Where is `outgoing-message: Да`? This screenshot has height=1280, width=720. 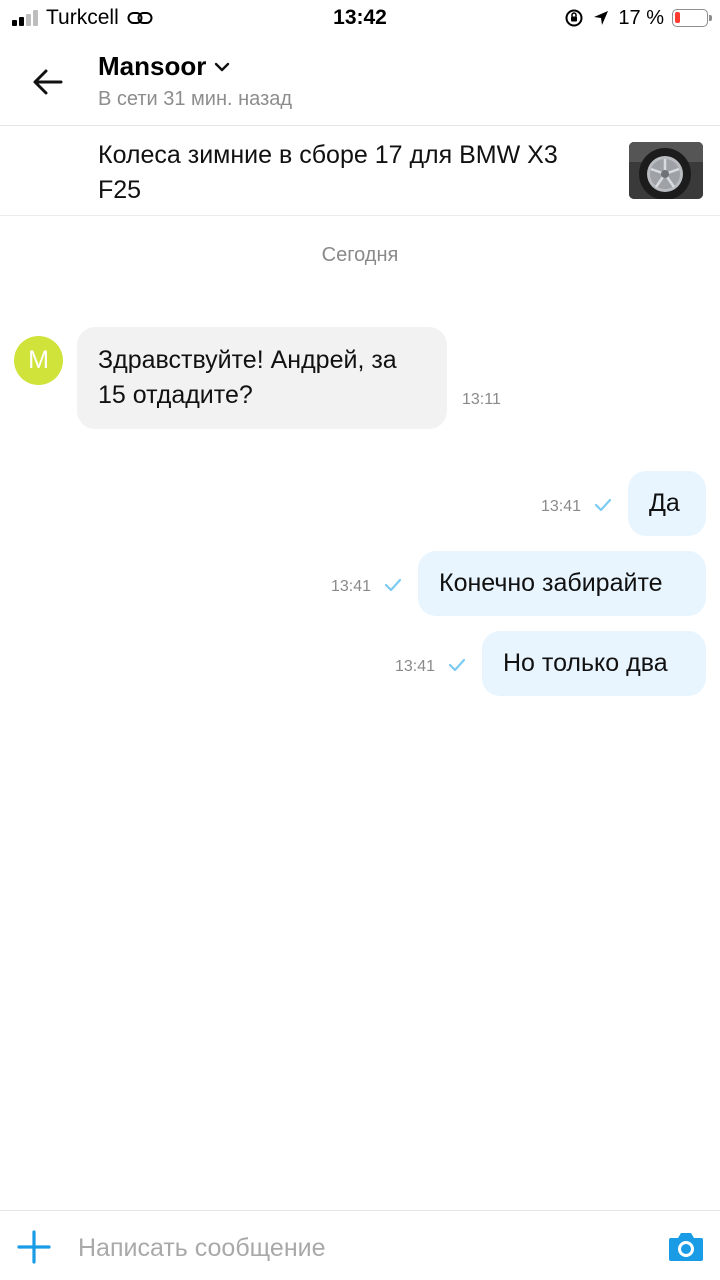
outgoing-message: Да is located at coordinates (667, 503).